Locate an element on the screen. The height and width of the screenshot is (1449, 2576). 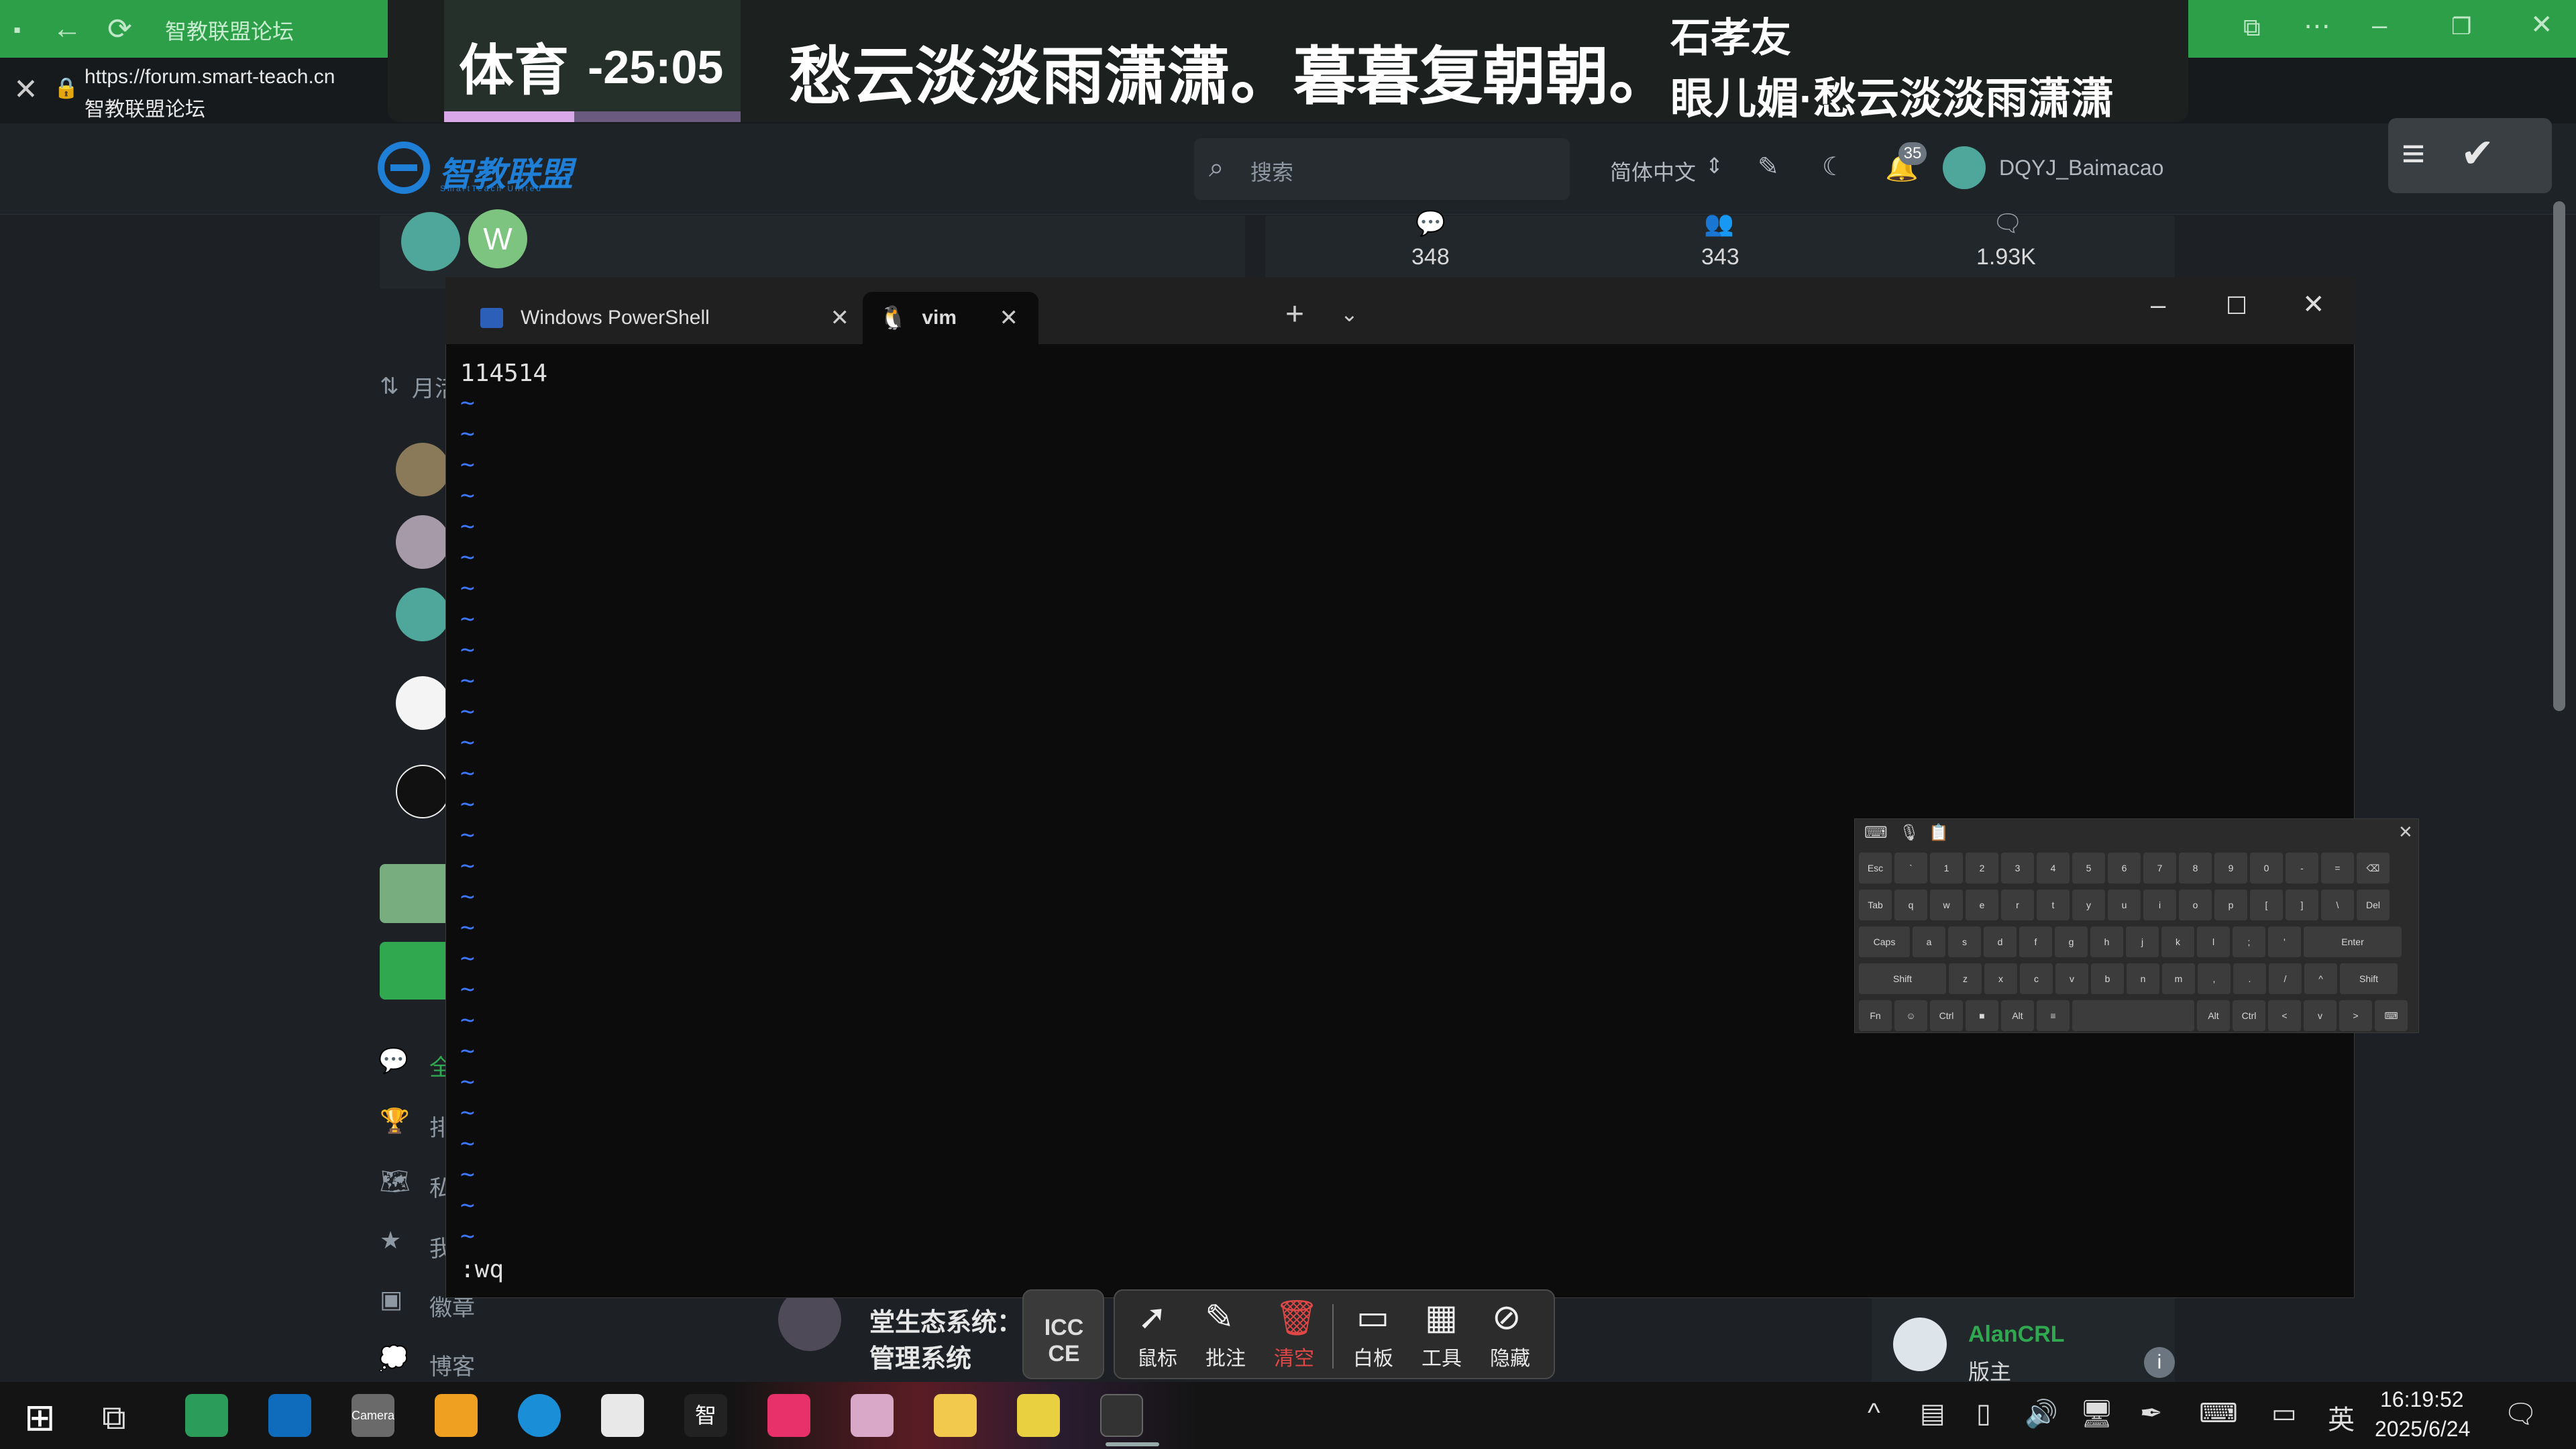
keyboard-key: e is located at coordinates (1982, 905).